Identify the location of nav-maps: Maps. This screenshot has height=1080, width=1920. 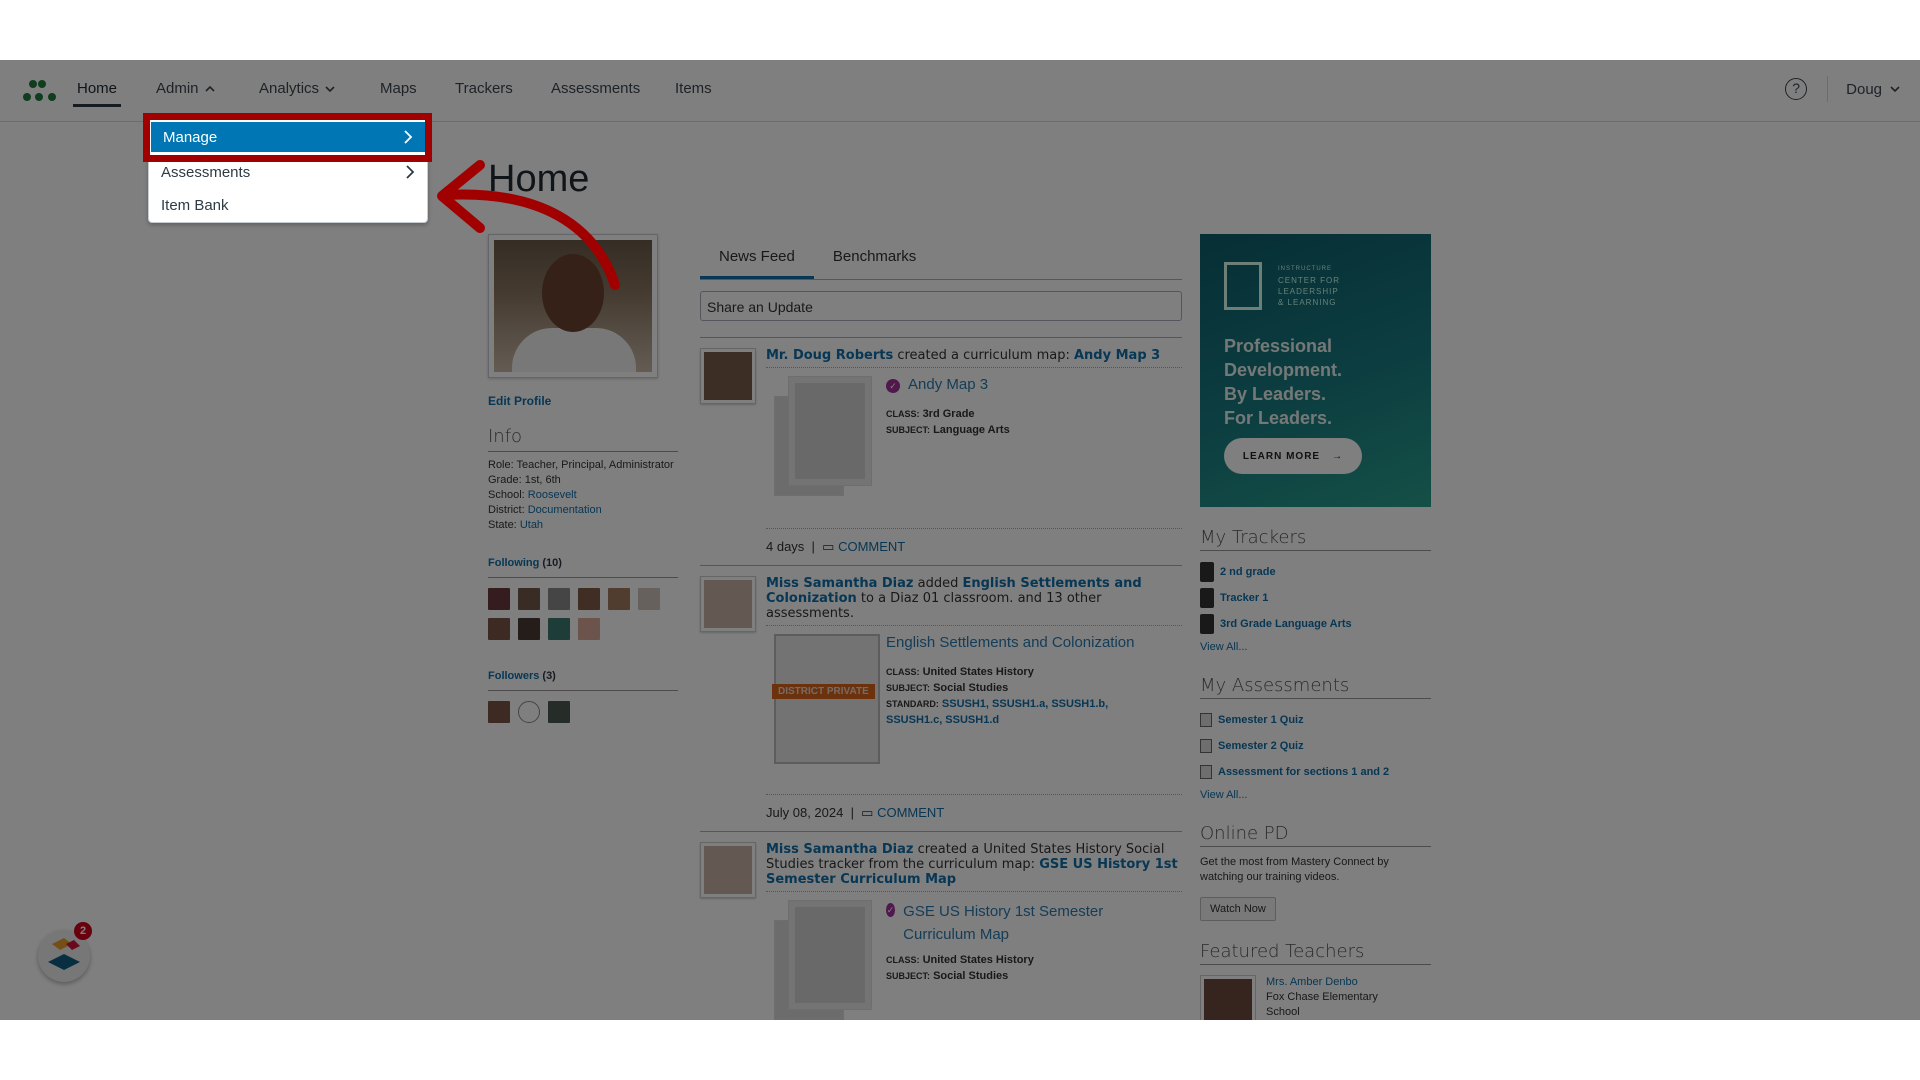
(398, 88).